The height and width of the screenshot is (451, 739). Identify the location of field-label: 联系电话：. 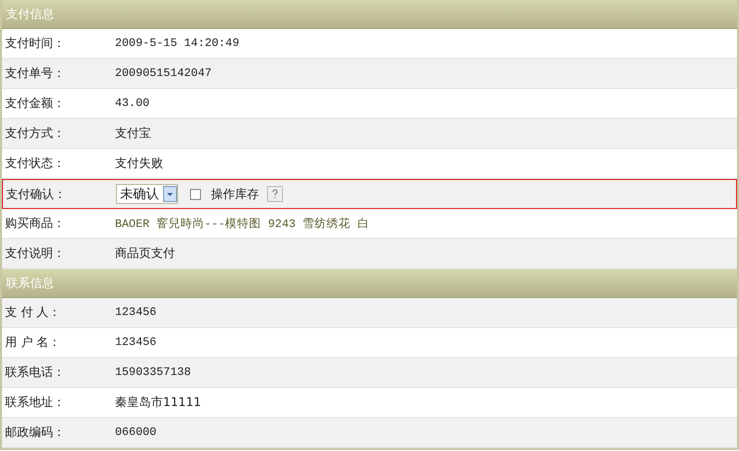
(35, 372).